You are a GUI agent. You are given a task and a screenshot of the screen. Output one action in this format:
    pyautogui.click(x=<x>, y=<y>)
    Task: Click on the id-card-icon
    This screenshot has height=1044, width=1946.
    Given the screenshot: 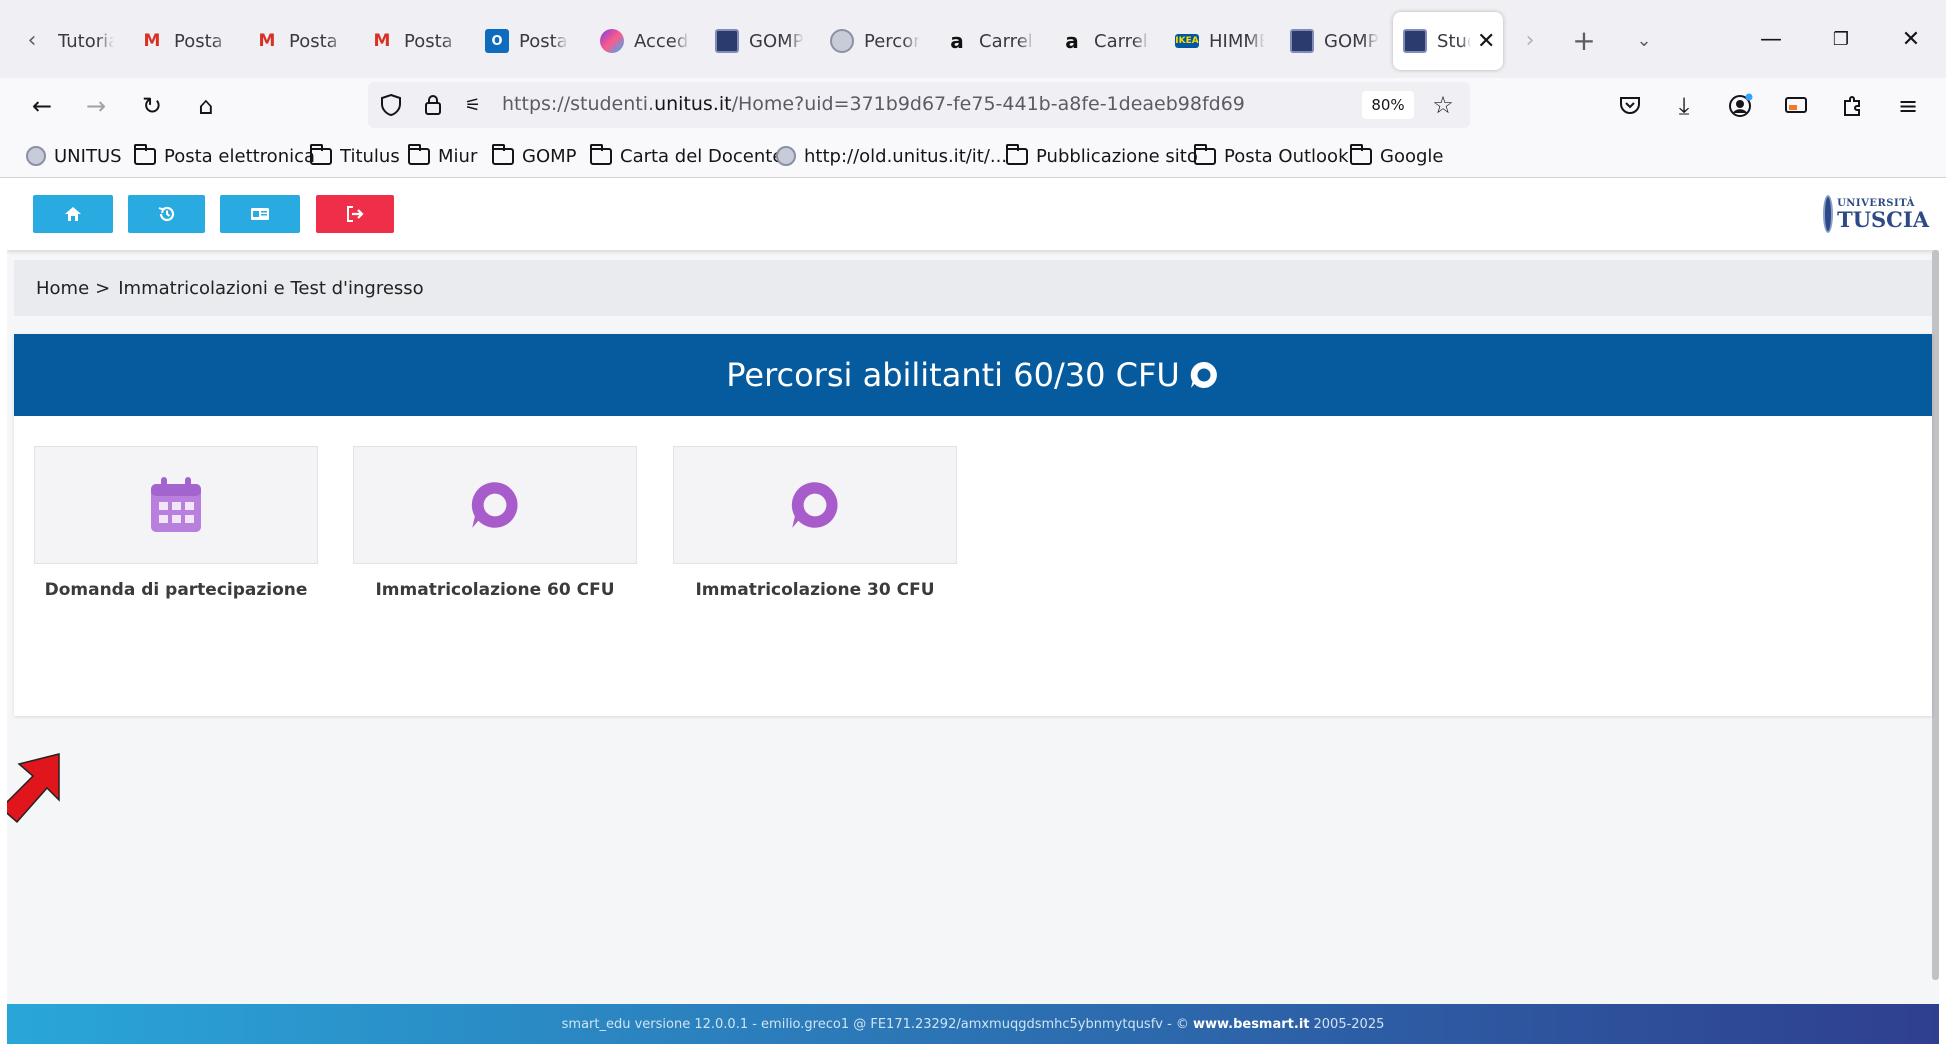 What is the action you would take?
    pyautogui.click(x=260, y=214)
    